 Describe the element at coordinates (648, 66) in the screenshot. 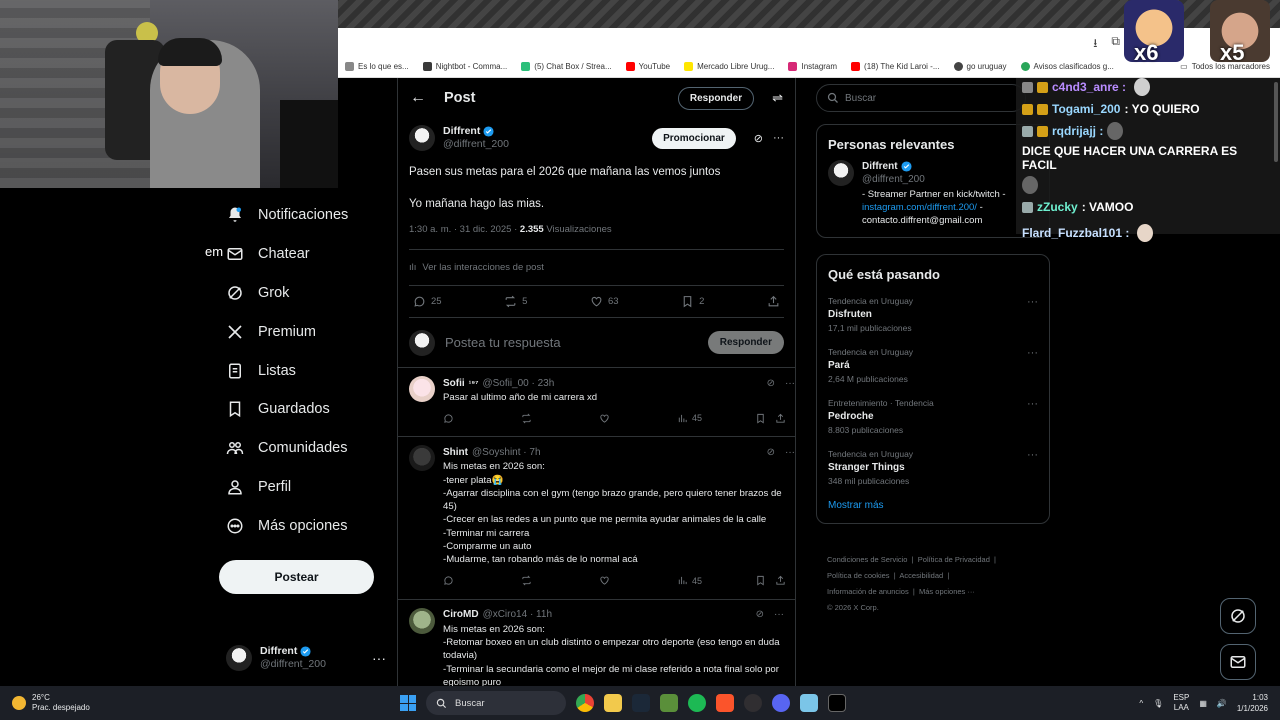

I see `bookmark-item: YouTube` at that location.